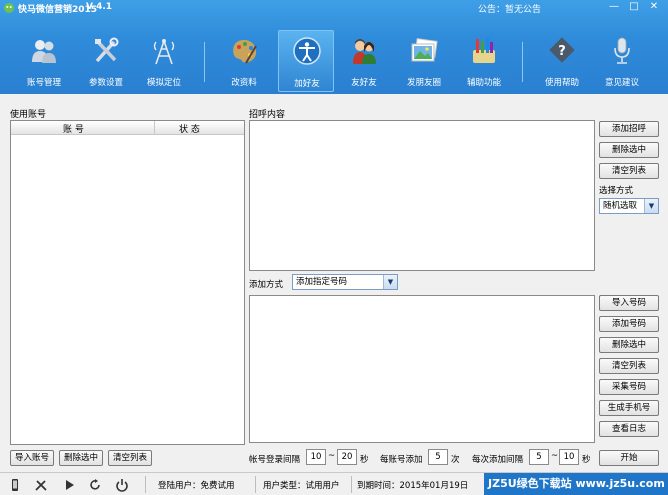 This screenshot has width=668, height=495. I want to click on refresh-icon, so click(95, 485).